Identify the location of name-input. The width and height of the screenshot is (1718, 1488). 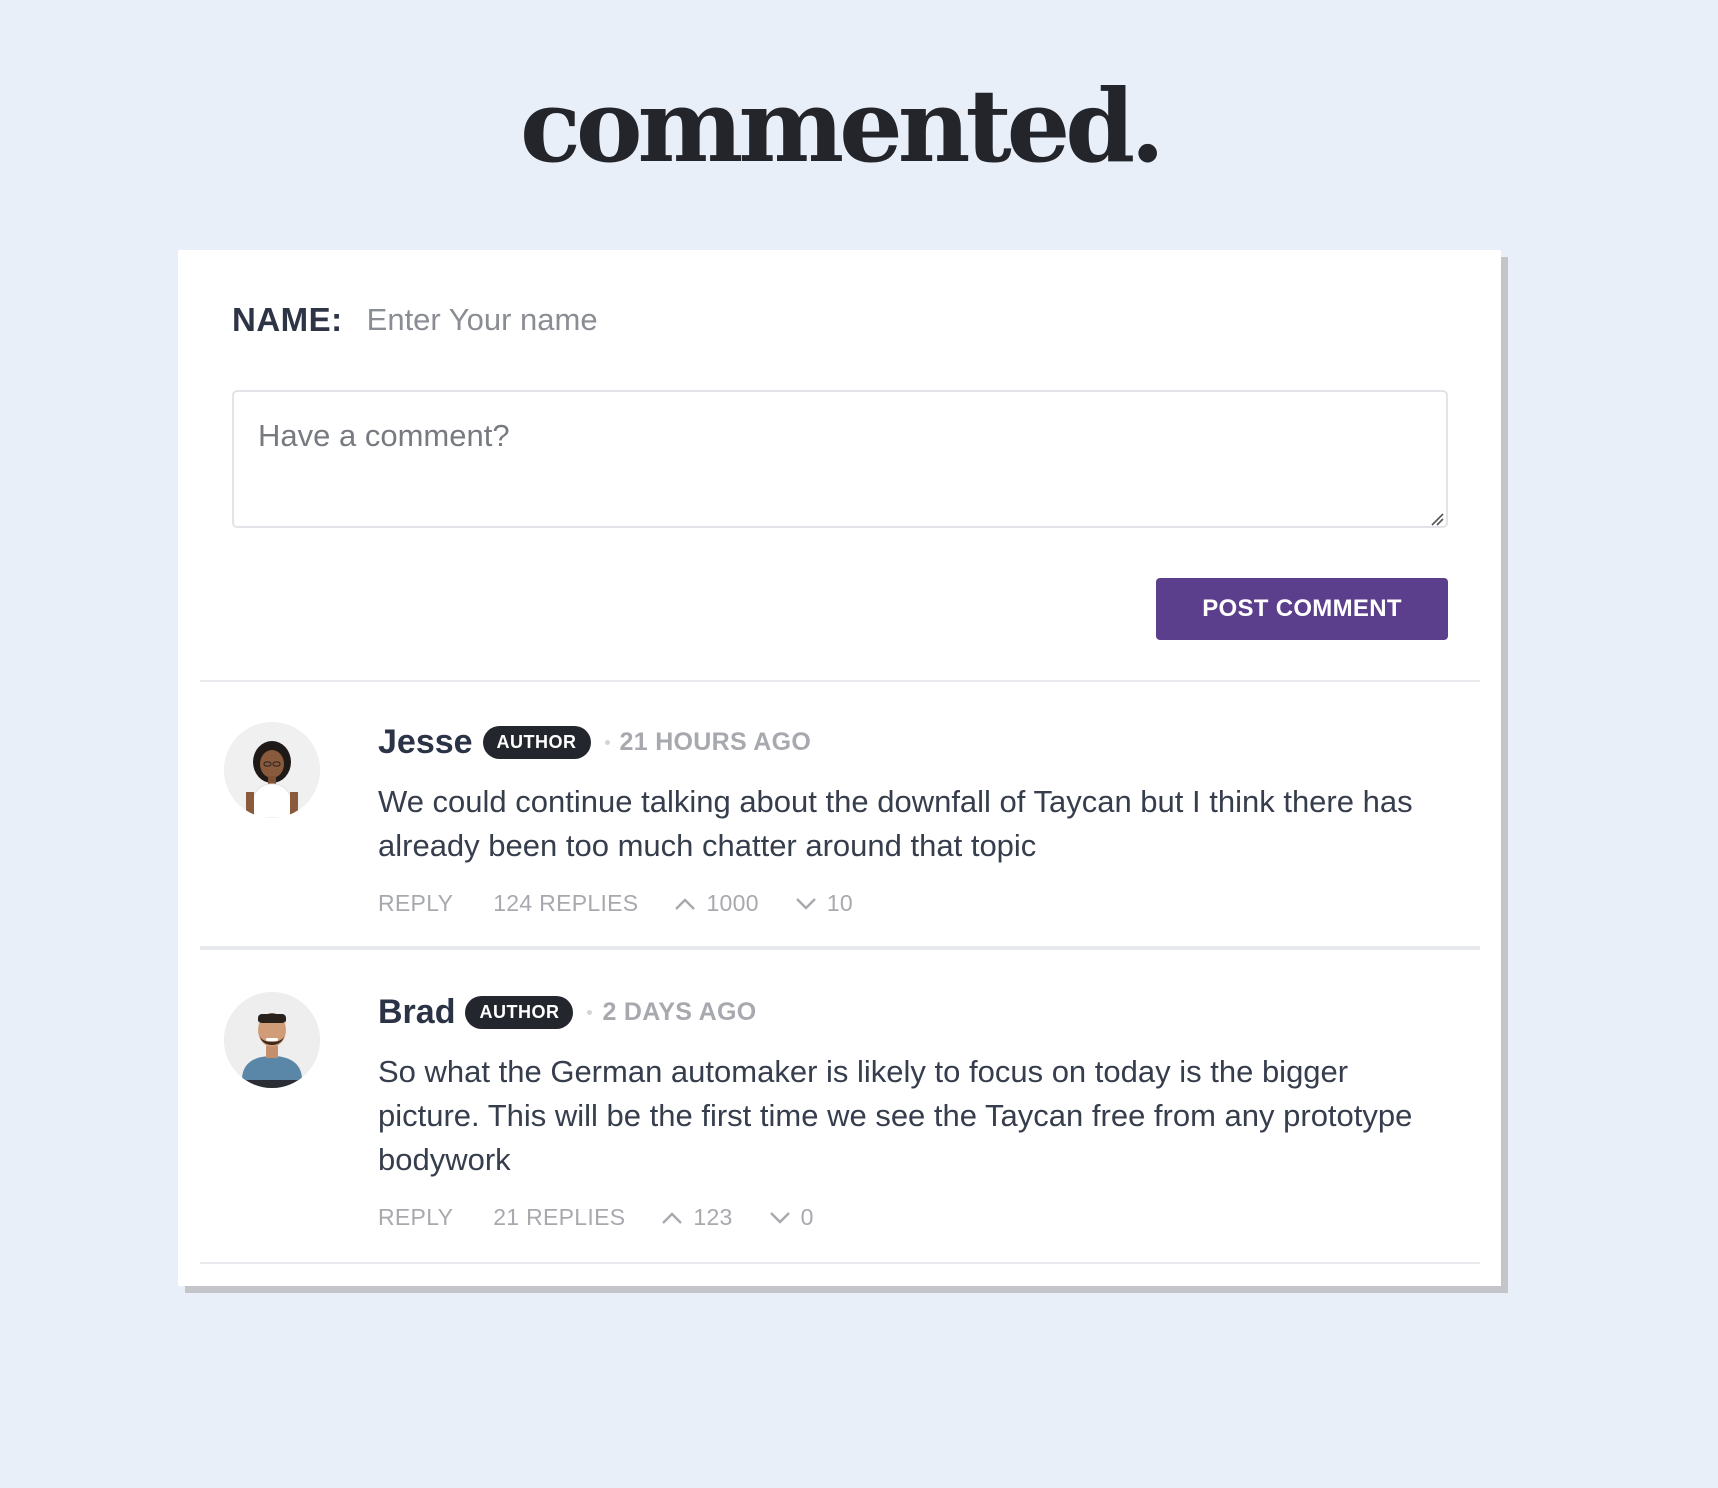
(666, 320).